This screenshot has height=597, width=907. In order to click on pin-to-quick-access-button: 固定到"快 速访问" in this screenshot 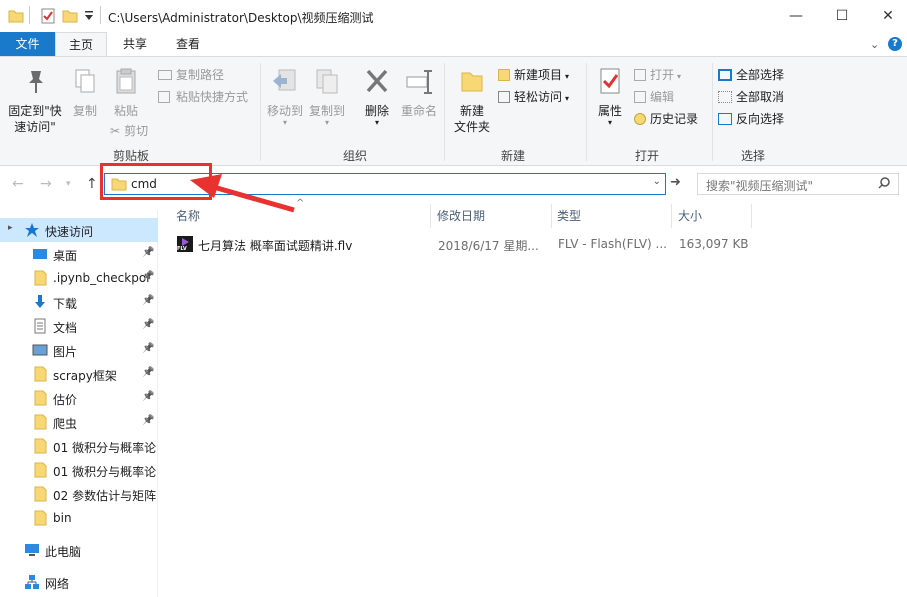, I will do `click(35, 101)`.